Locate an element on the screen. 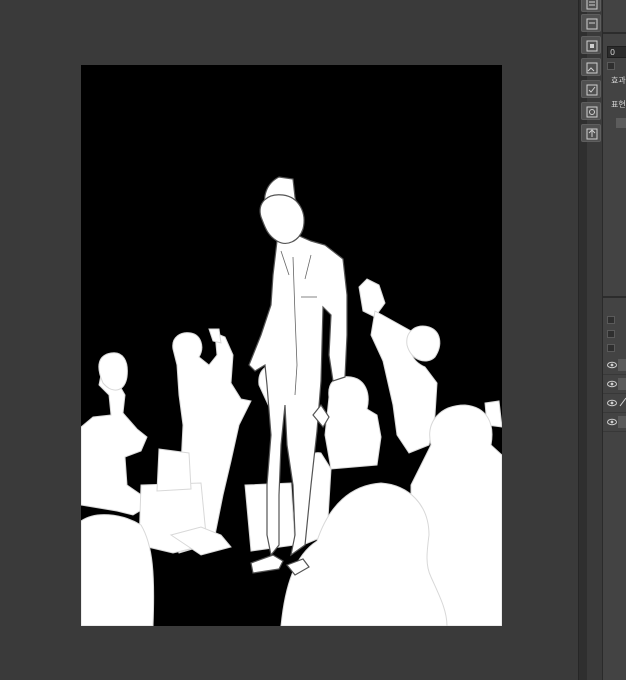  layers-icon is located at coordinates (592, 5).